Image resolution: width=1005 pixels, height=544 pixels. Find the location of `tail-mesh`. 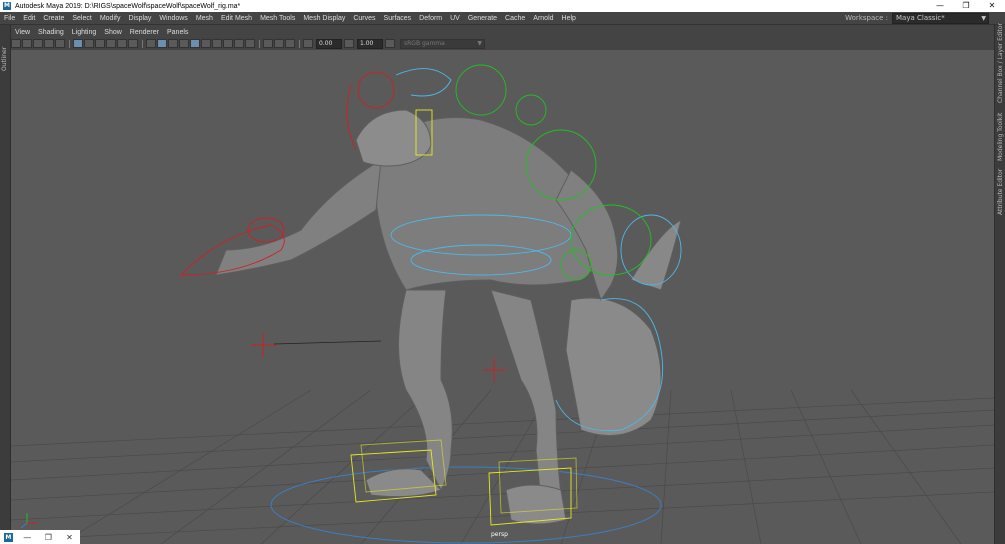

tail-mesh is located at coordinates (613, 367).